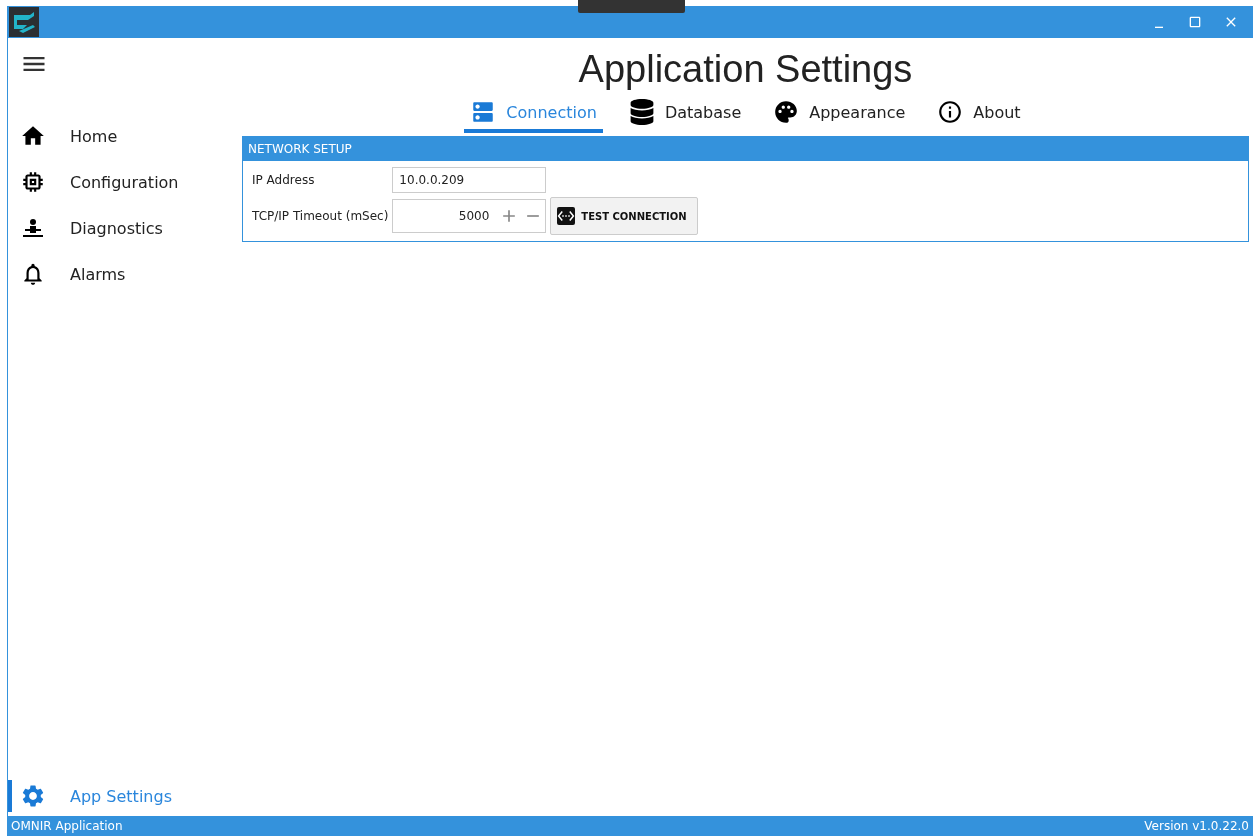  I want to click on nav-item: Configuration, so click(121, 182).